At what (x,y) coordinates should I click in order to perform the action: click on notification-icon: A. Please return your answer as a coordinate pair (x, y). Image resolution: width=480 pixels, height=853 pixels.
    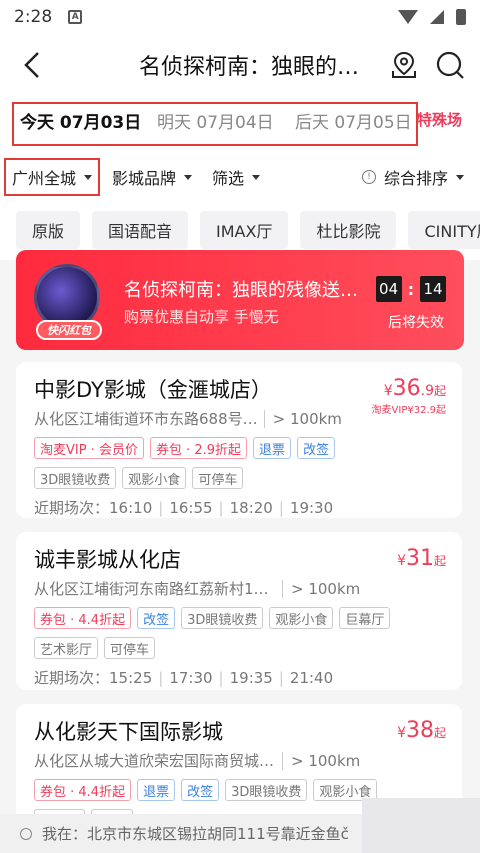
    Looking at the image, I should click on (75, 17).